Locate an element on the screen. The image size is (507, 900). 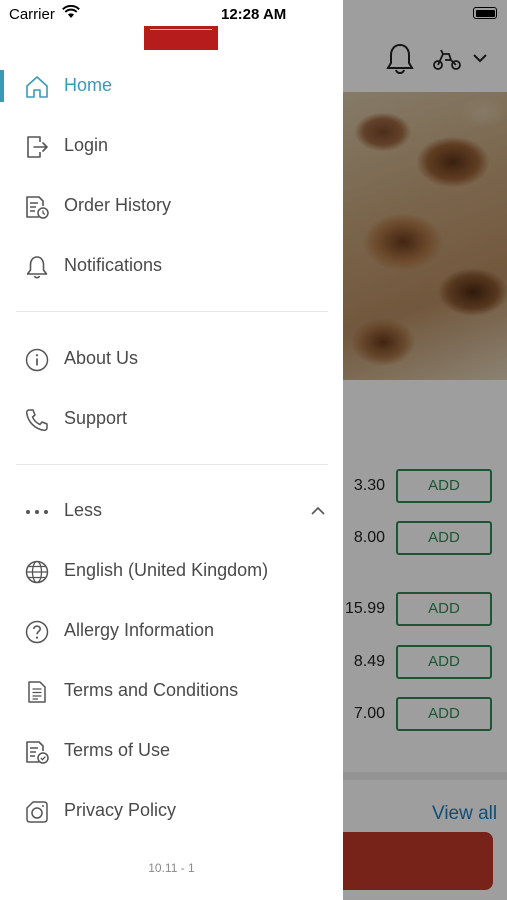
menu-item-about-us: About Us is located at coordinates (171, 359).